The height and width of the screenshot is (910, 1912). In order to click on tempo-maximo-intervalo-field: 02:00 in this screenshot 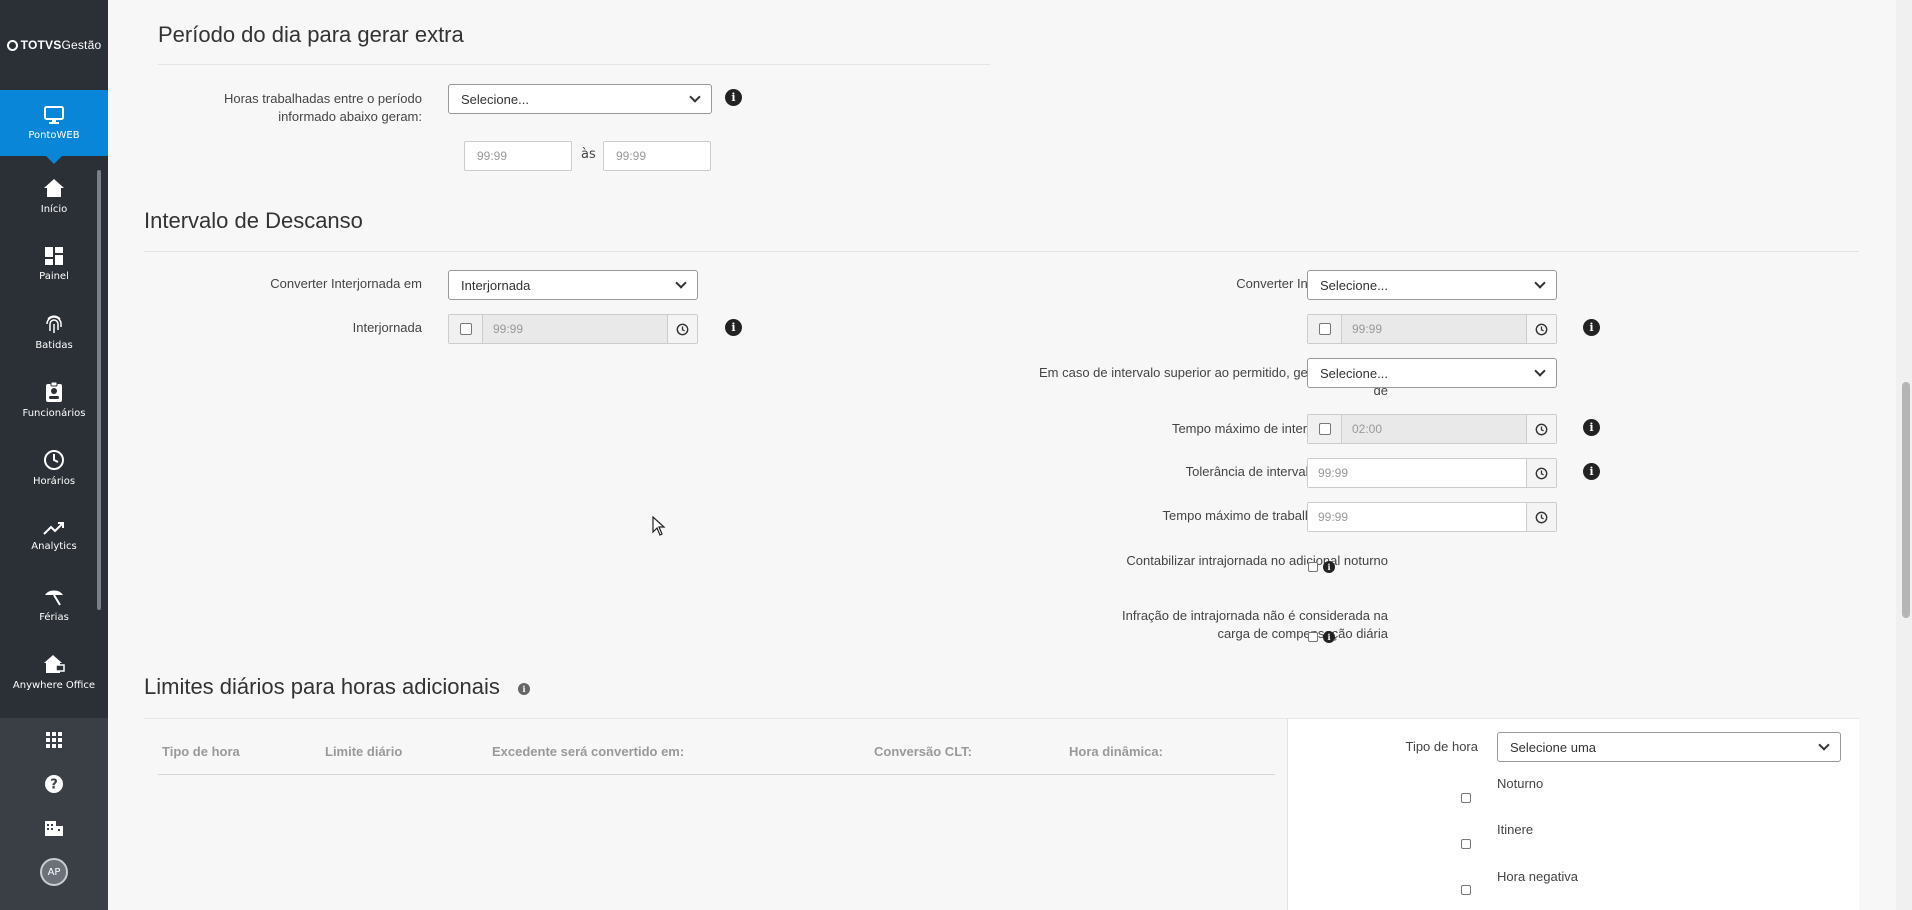, I will do `click(1432, 429)`.